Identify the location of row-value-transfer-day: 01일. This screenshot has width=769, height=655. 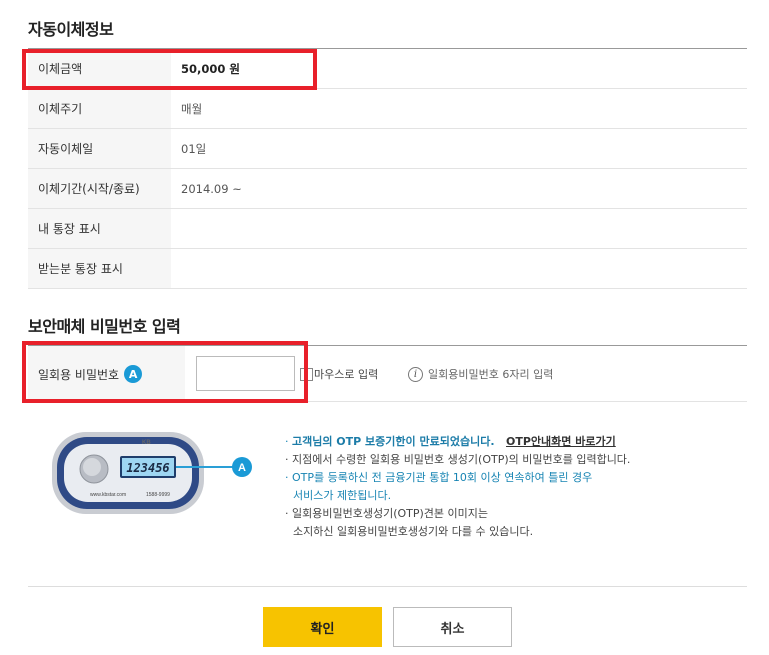
(194, 148).